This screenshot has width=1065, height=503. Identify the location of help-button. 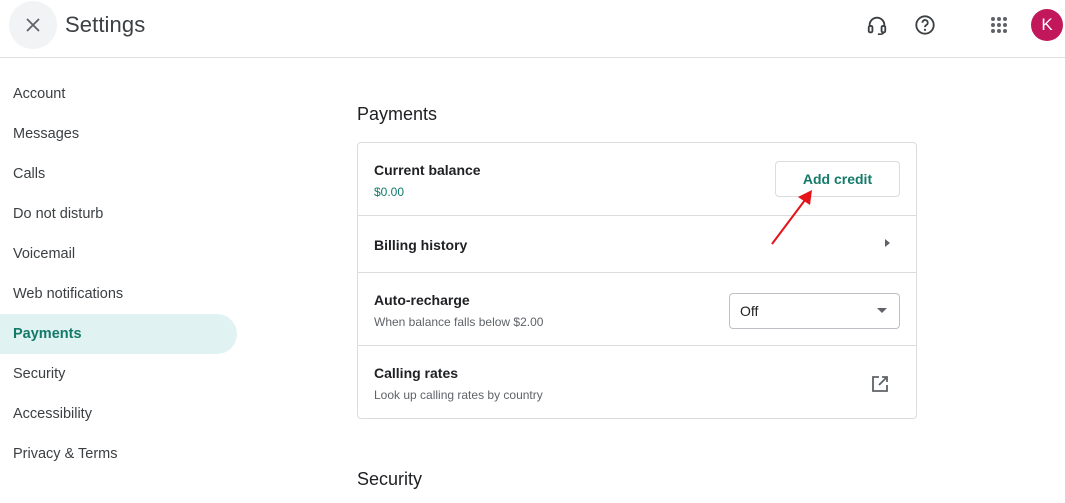
(925, 25).